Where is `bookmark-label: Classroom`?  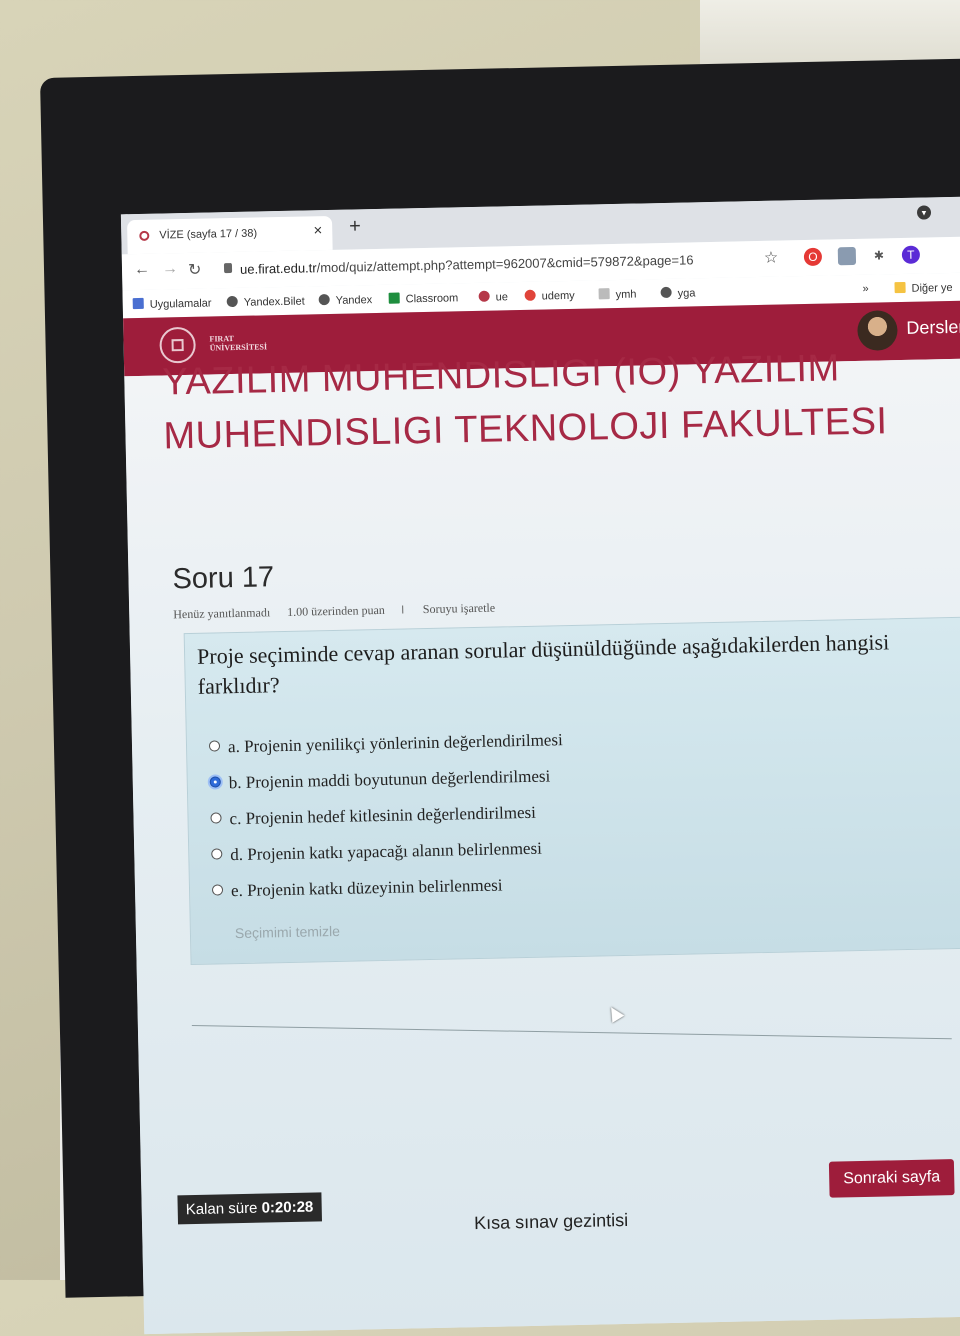
bookmark-label: Classroom is located at coordinates (432, 299).